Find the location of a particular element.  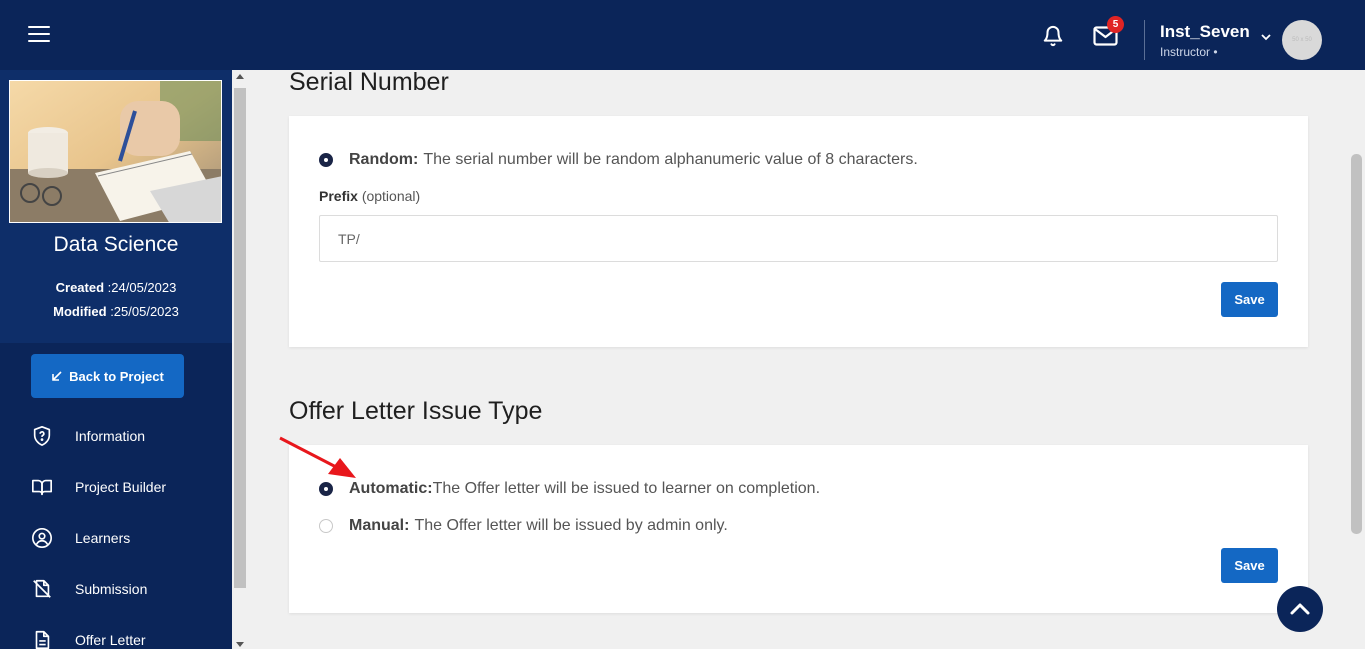

sidebar-item-label: Information is located at coordinates (110, 436).